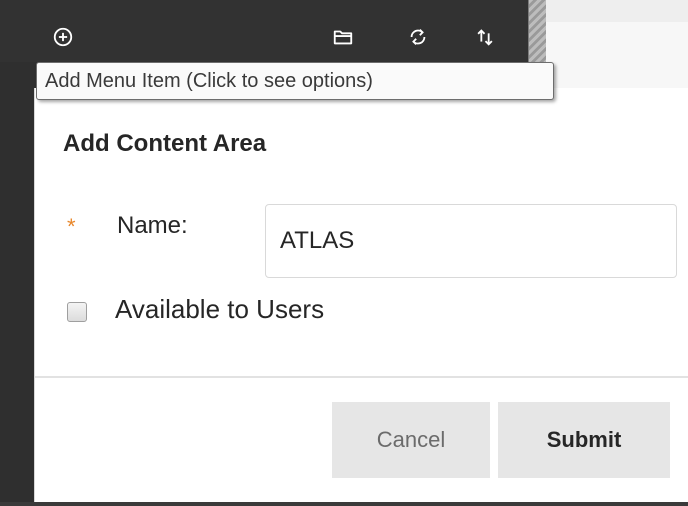 This screenshot has height=506, width=688. Describe the element at coordinates (165, 143) in the screenshot. I see `dialog-title: Add Content Area` at that location.